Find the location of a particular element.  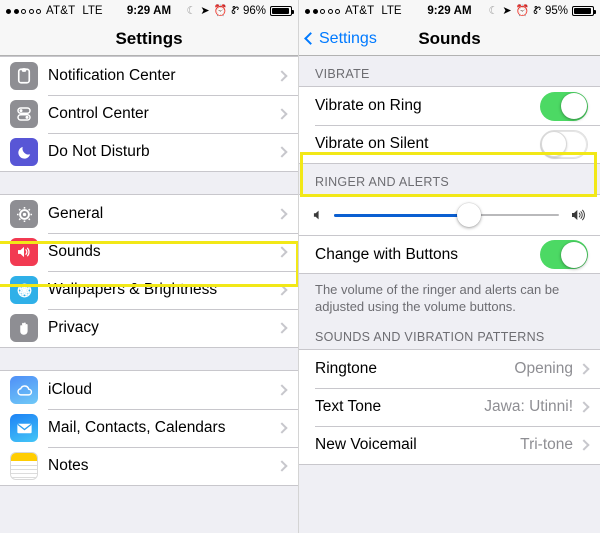

sidebar-item-wallpapers-brightness: Wallpapers & Brightness is located at coordinates (149, 290).